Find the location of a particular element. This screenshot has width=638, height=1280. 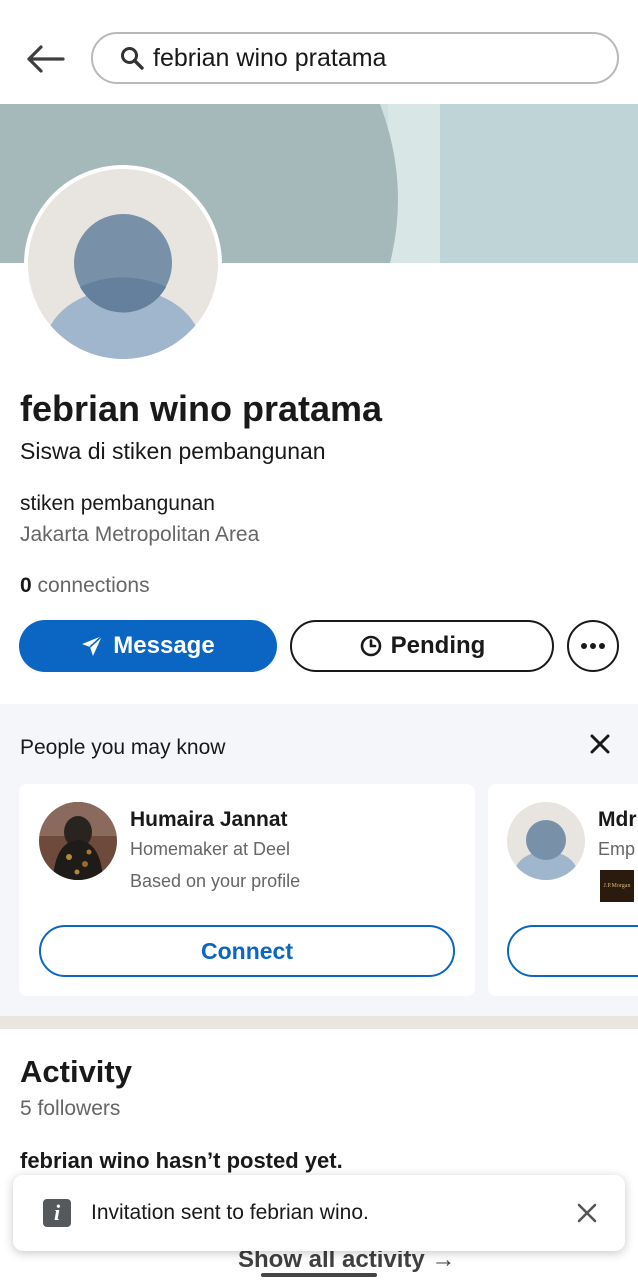

pymk-title: People you may know is located at coordinates (123, 747).